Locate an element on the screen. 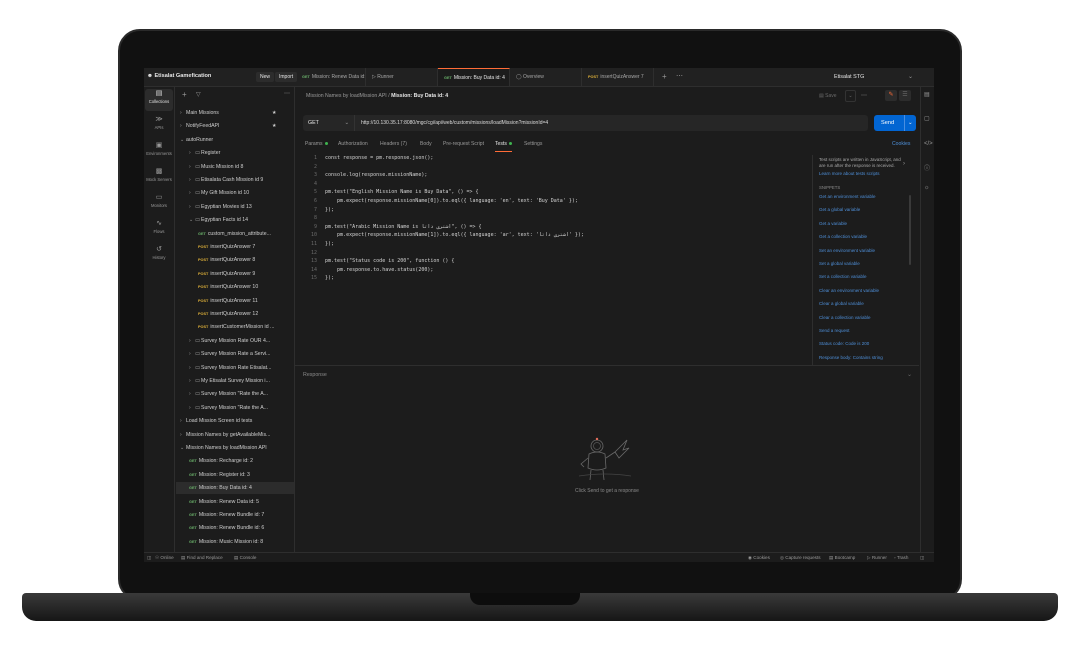 This screenshot has height=660, width=1080. tree-request: POST insertQuizAnswer 9 is located at coordinates (235, 274).